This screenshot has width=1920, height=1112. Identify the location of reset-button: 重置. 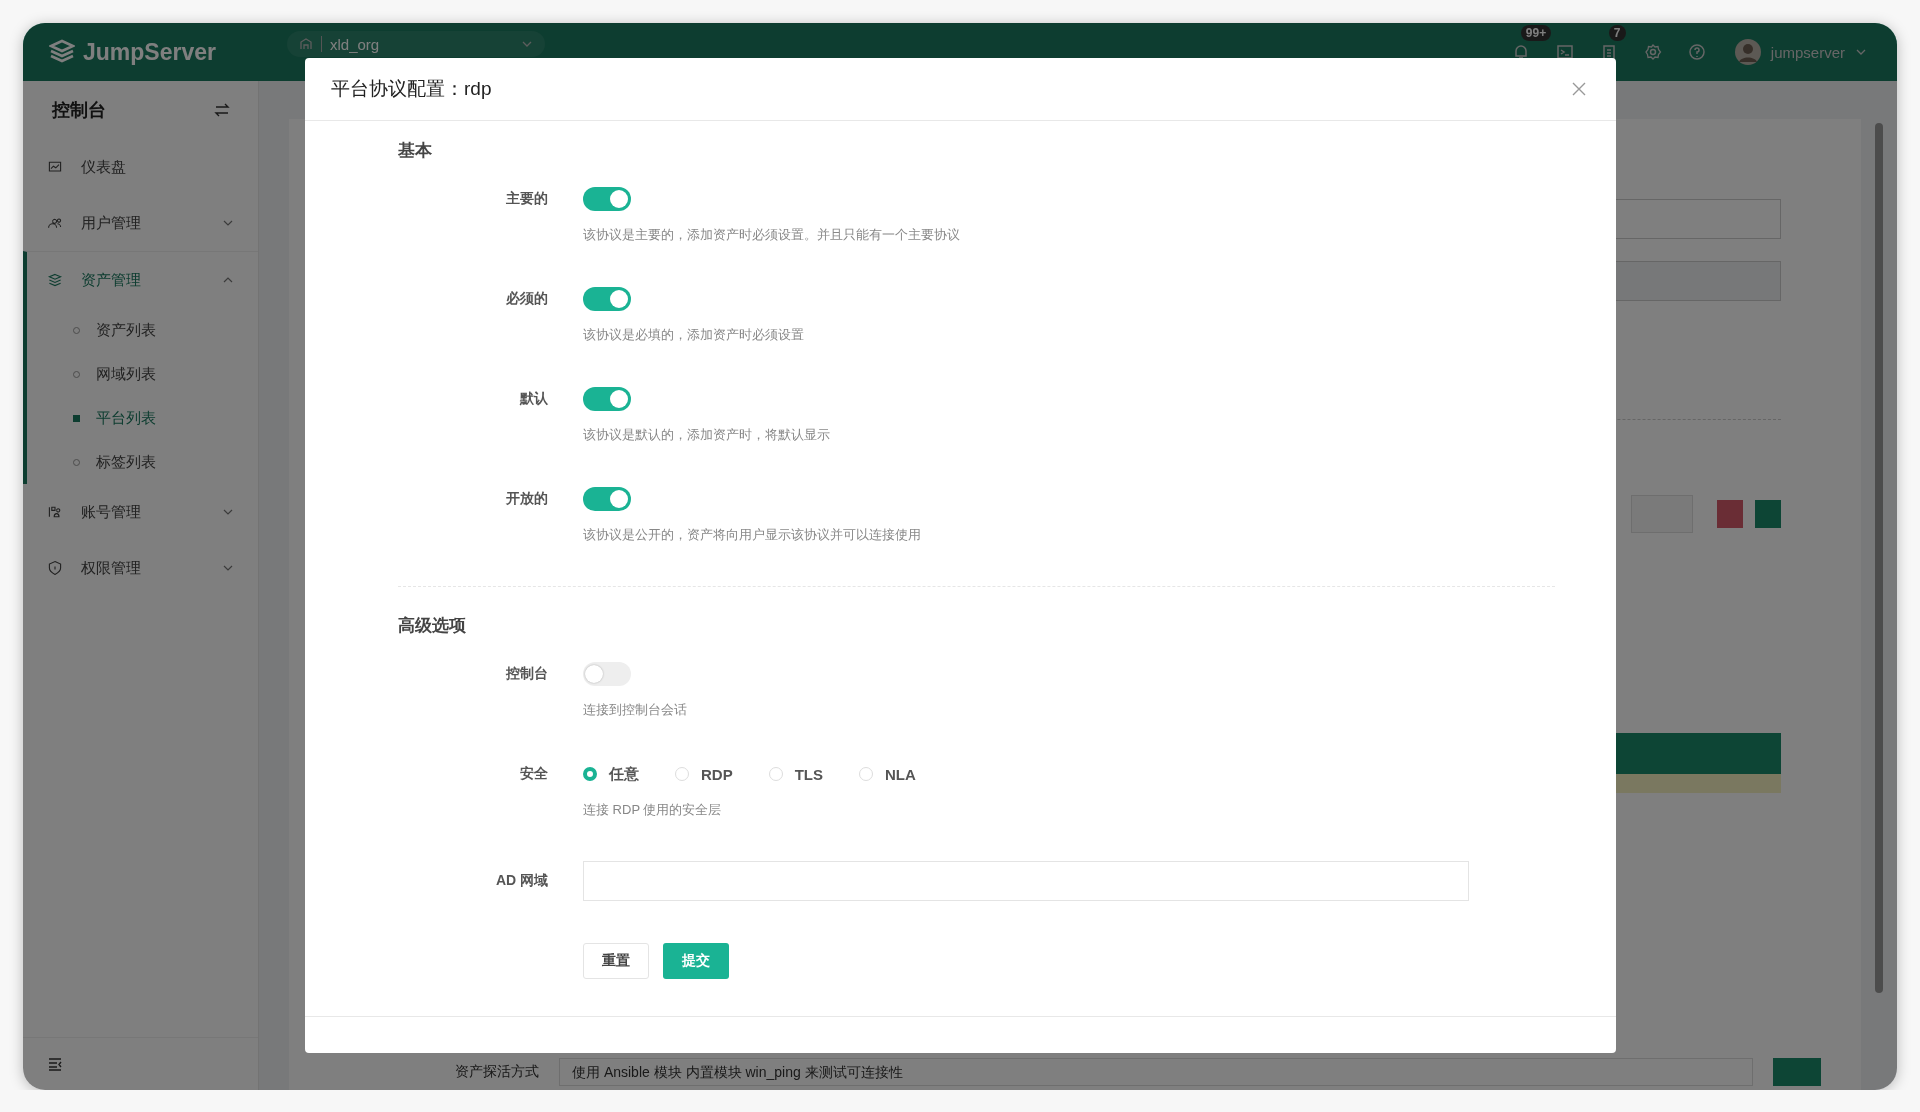
(616, 961).